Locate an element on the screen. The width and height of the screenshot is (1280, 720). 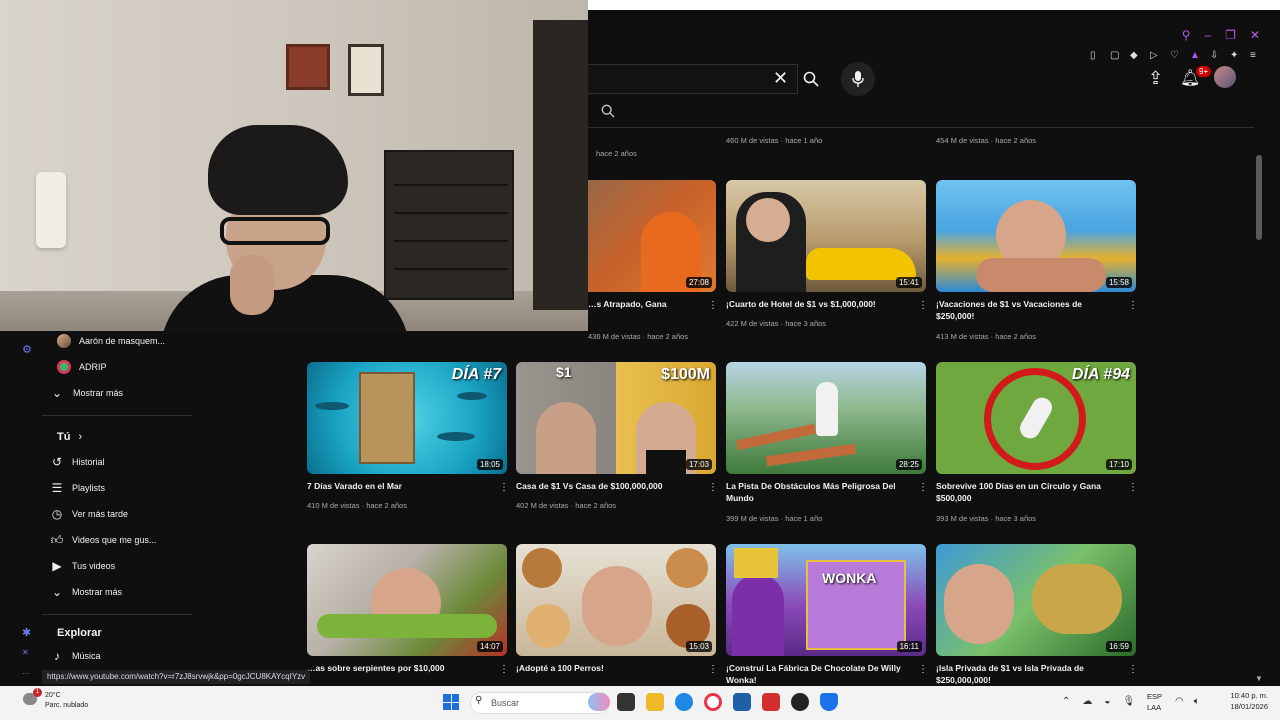
search-button is located at coordinates (811, 79).